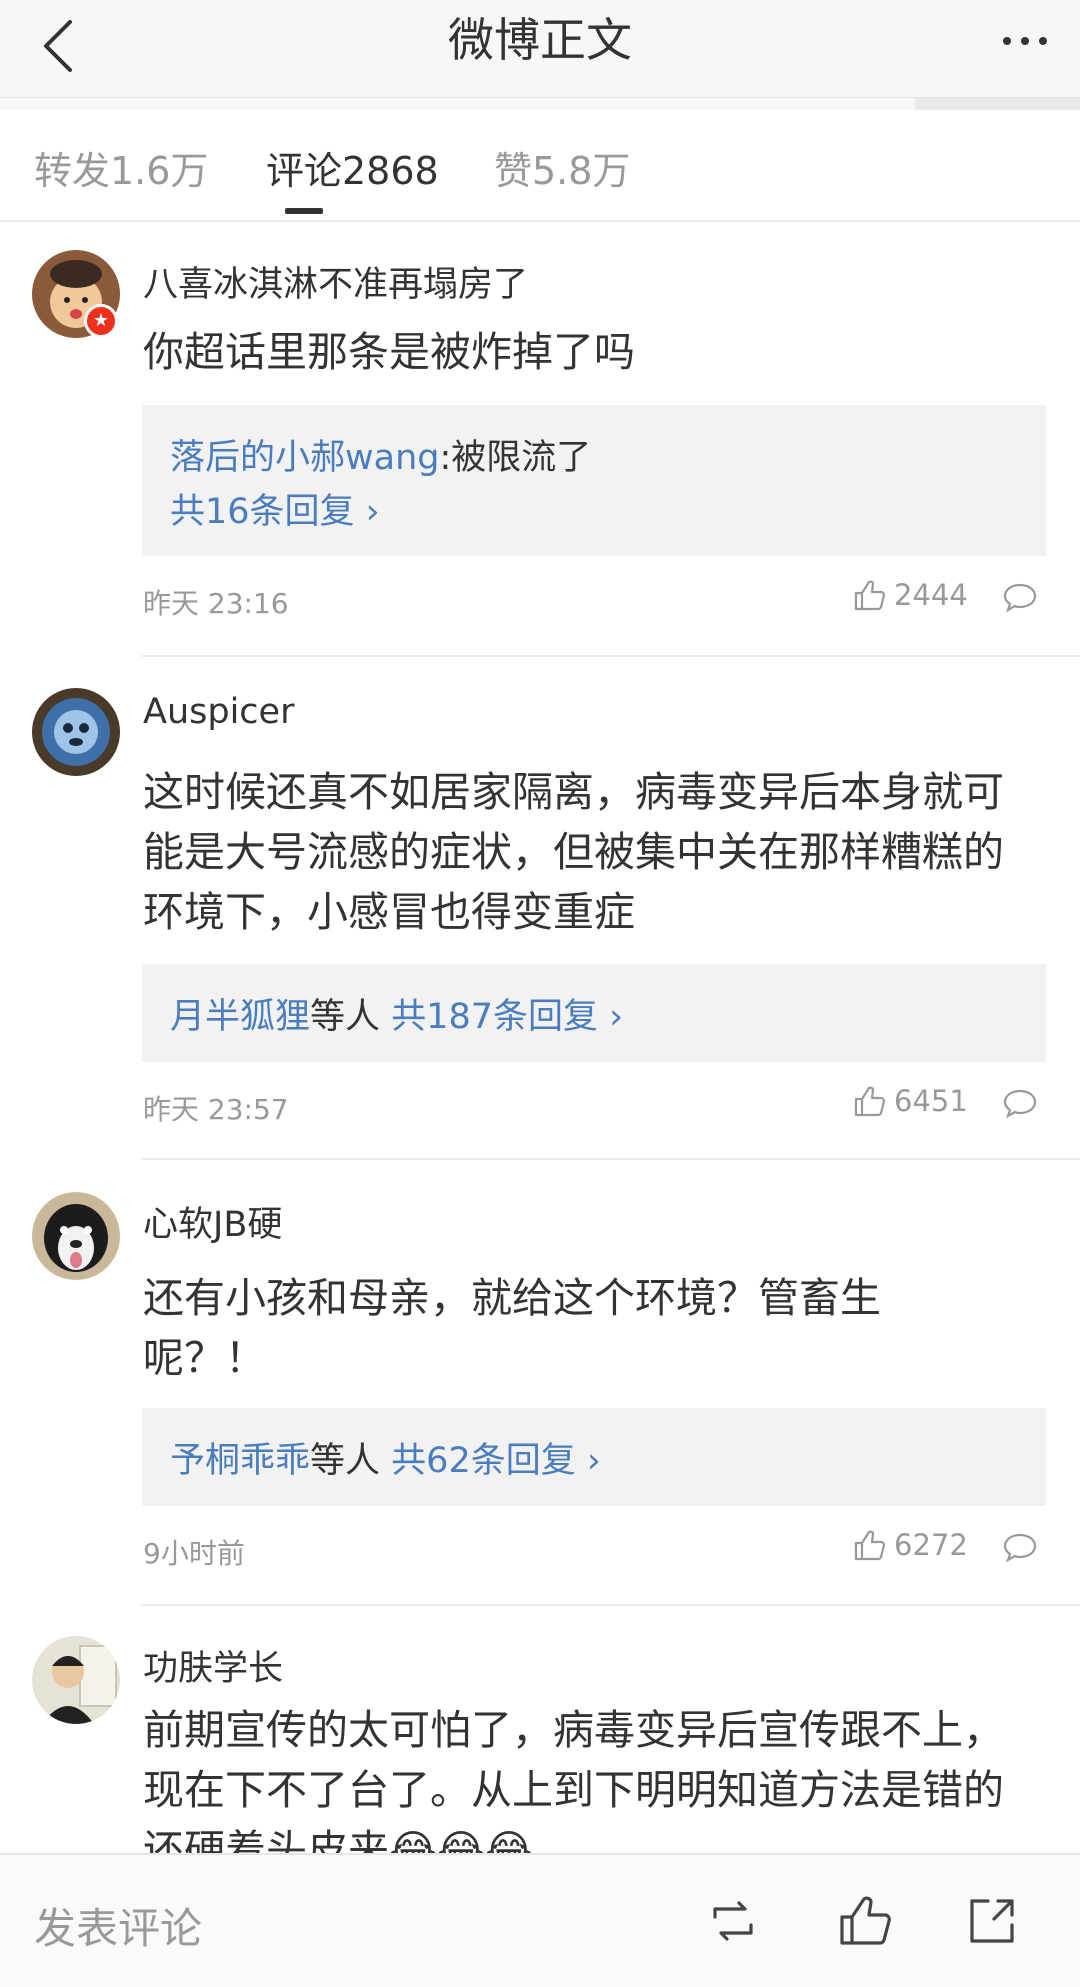  What do you see at coordinates (494, 1017) in the screenshot?
I see `reply-count-link: 共187条回复` at bounding box center [494, 1017].